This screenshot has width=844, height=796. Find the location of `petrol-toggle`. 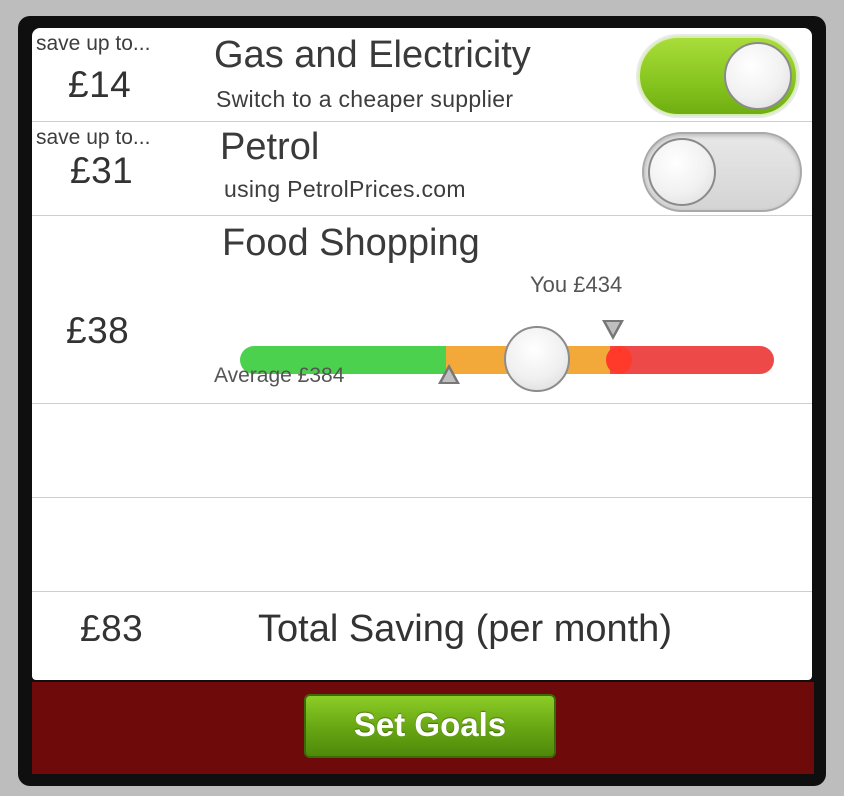

petrol-toggle is located at coordinates (722, 172).